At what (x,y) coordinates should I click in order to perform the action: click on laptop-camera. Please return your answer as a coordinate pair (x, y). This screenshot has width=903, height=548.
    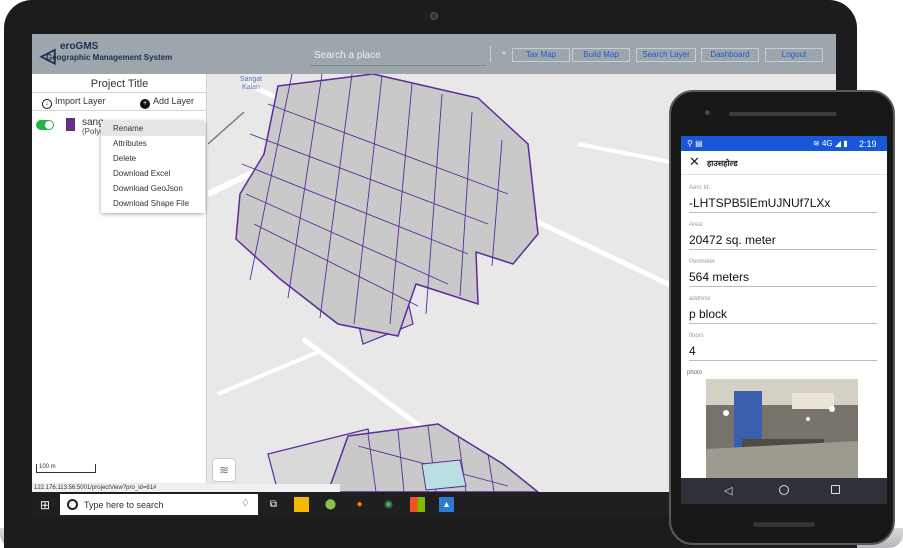
    Looking at the image, I should click on (434, 16).